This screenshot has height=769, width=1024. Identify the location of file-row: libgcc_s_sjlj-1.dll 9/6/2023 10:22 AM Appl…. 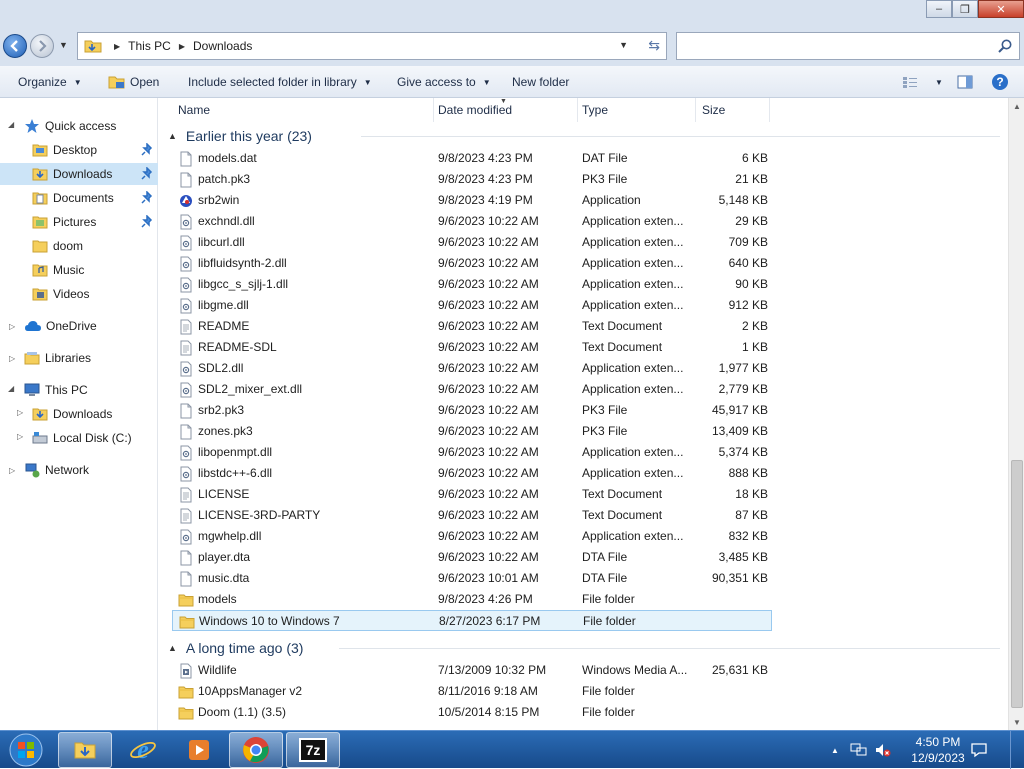
(472, 284).